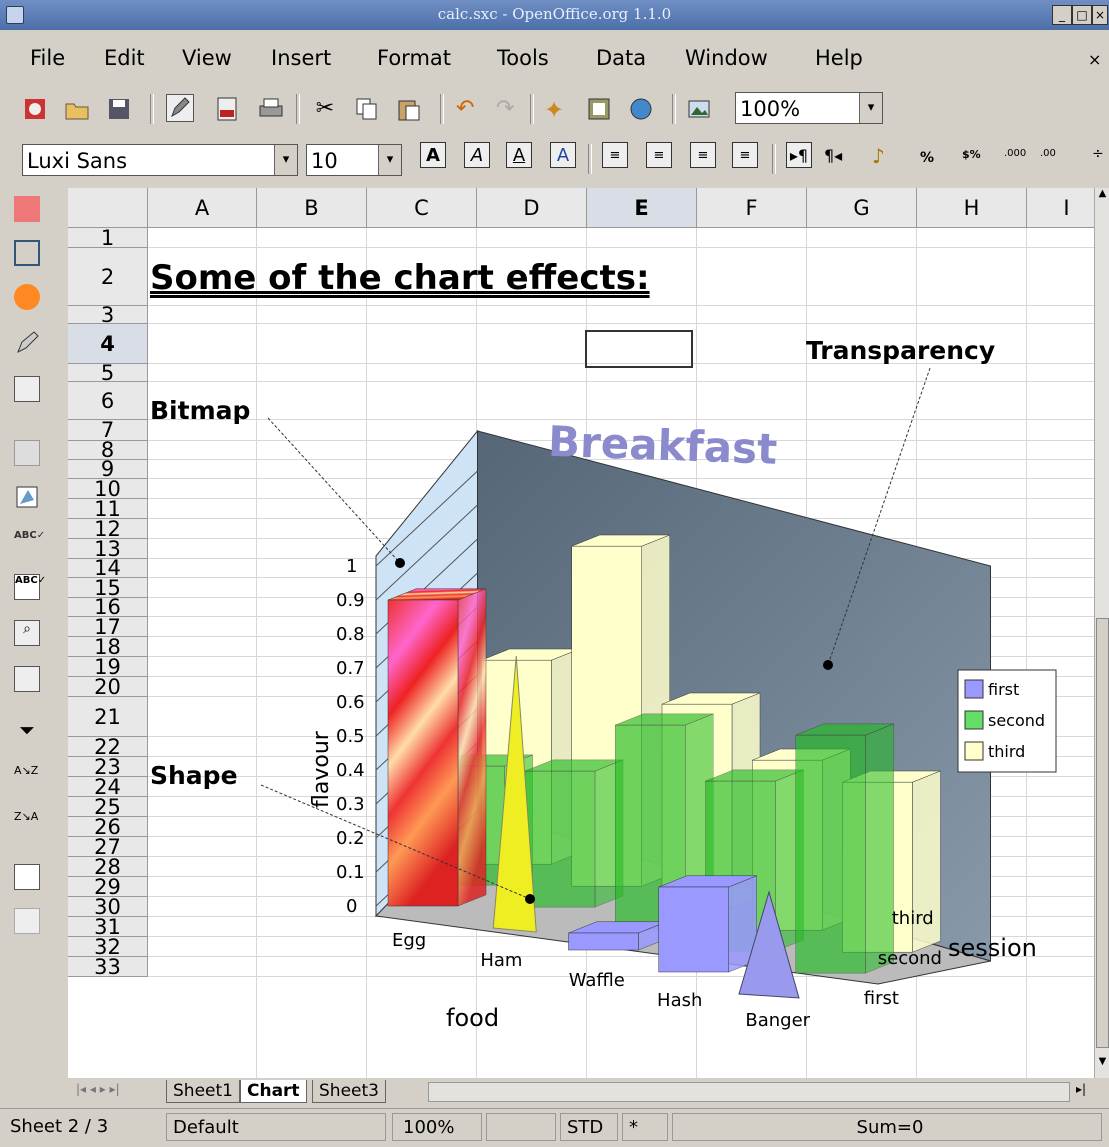  I want to click on italic-icon: A, so click(477, 155).